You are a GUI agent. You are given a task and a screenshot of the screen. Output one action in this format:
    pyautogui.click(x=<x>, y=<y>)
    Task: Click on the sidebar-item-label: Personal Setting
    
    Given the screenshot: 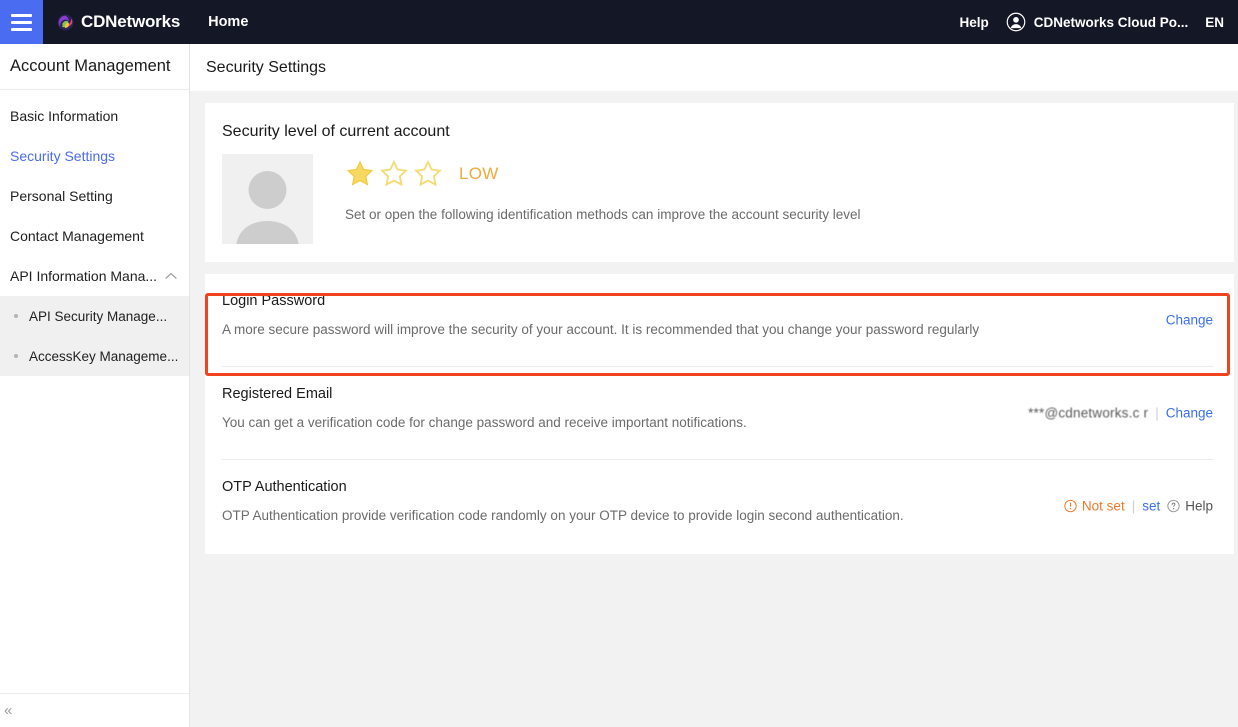 What is the action you would take?
    pyautogui.click(x=61, y=196)
    